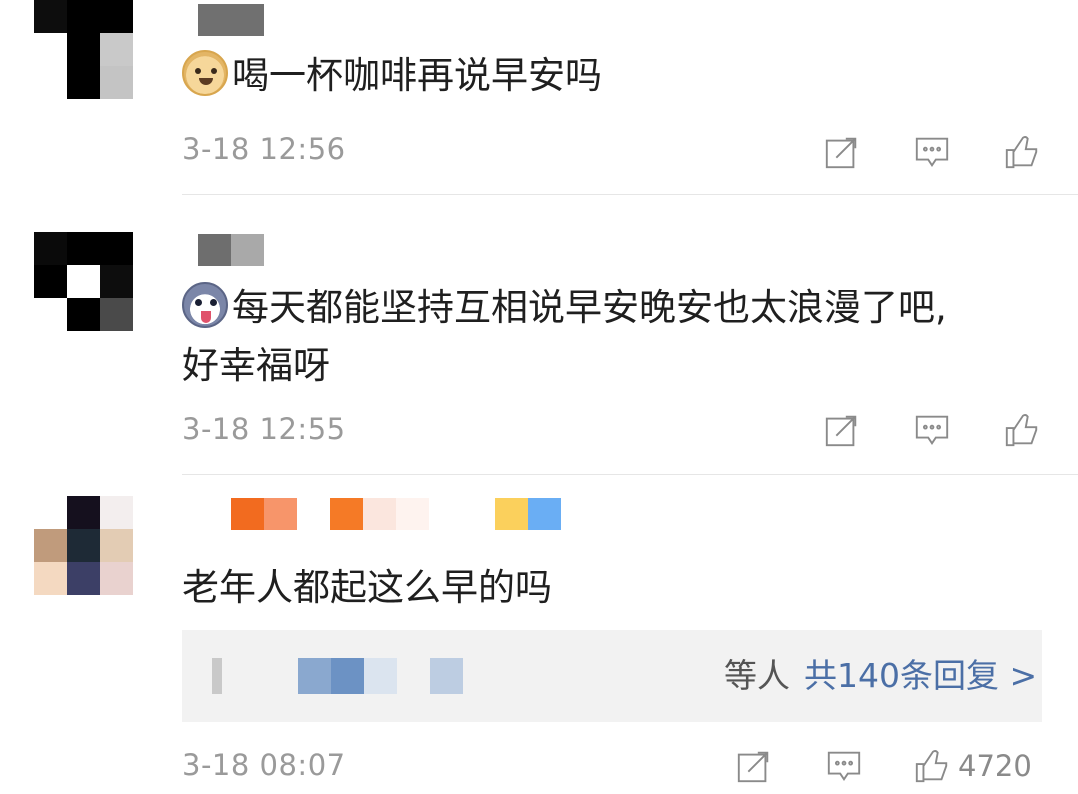 The width and height of the screenshot is (1078, 794). Describe the element at coordinates (256, 365) in the screenshot. I see `comment-text-line2: 好幸福呀` at that location.